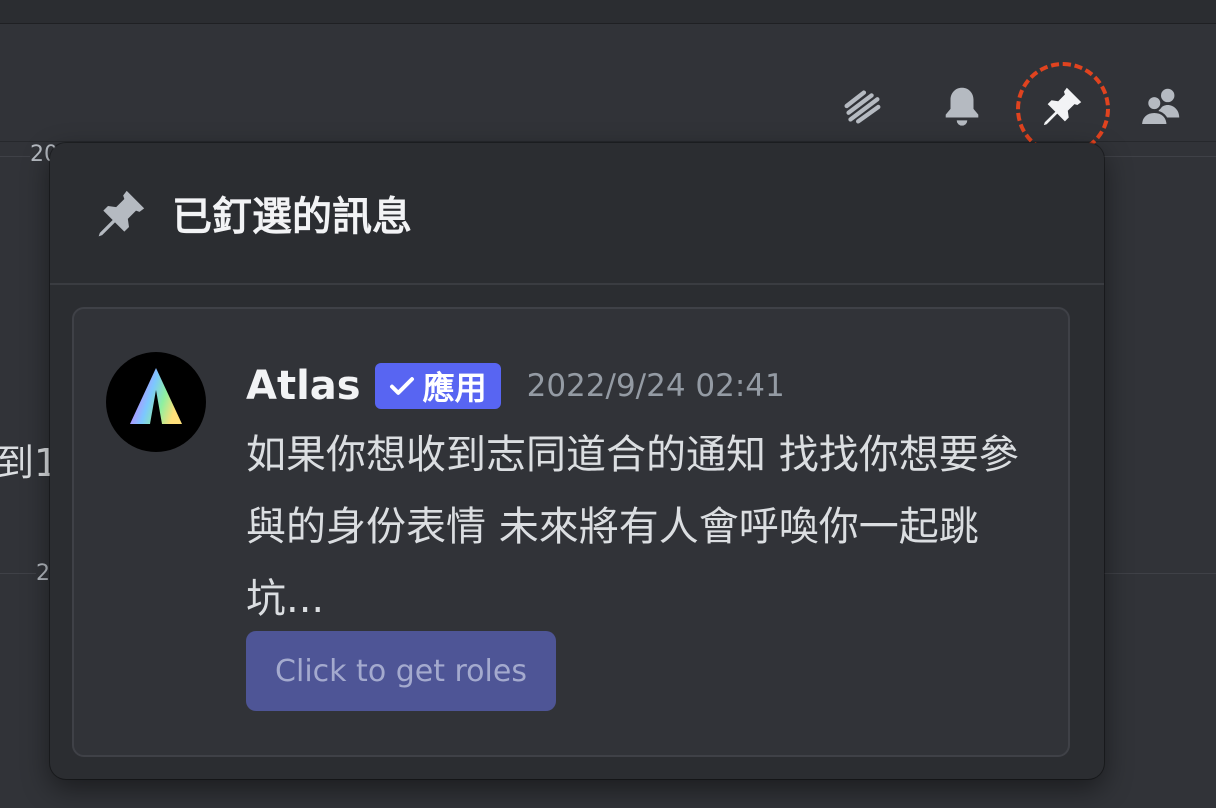  What do you see at coordinates (608, 12) in the screenshot?
I see `title-bar` at bounding box center [608, 12].